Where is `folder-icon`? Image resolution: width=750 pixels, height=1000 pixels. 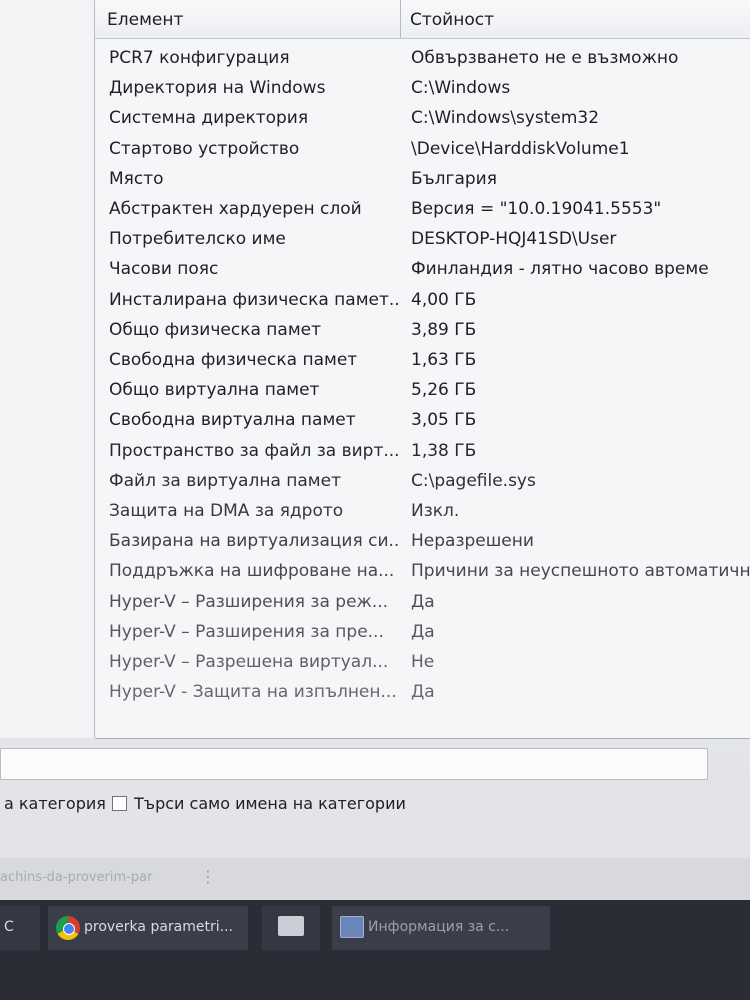
folder-icon is located at coordinates (291, 926).